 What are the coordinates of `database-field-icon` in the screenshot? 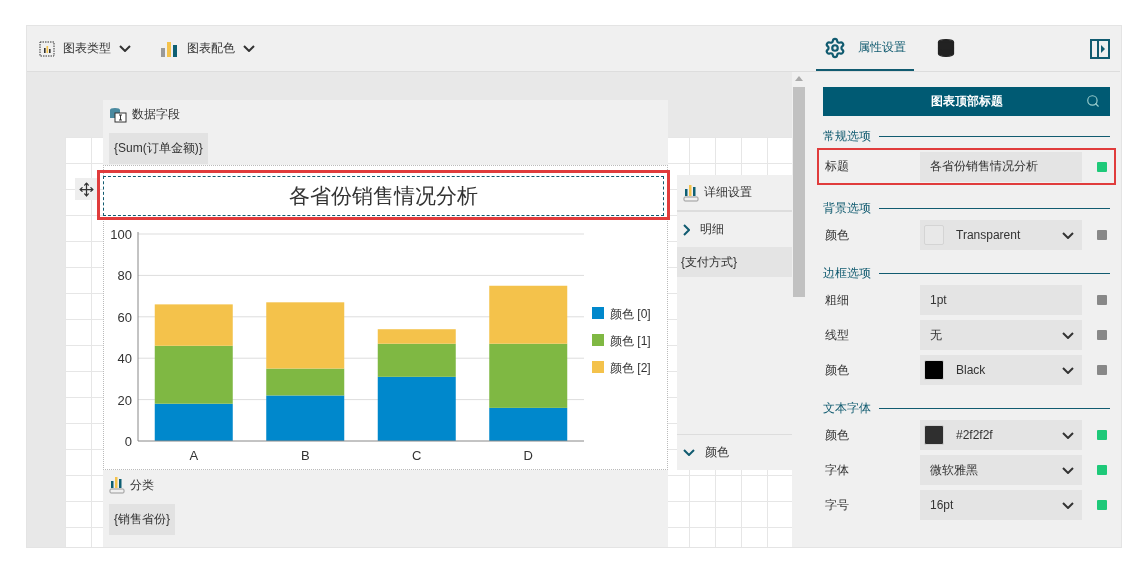 It's located at (118, 114).